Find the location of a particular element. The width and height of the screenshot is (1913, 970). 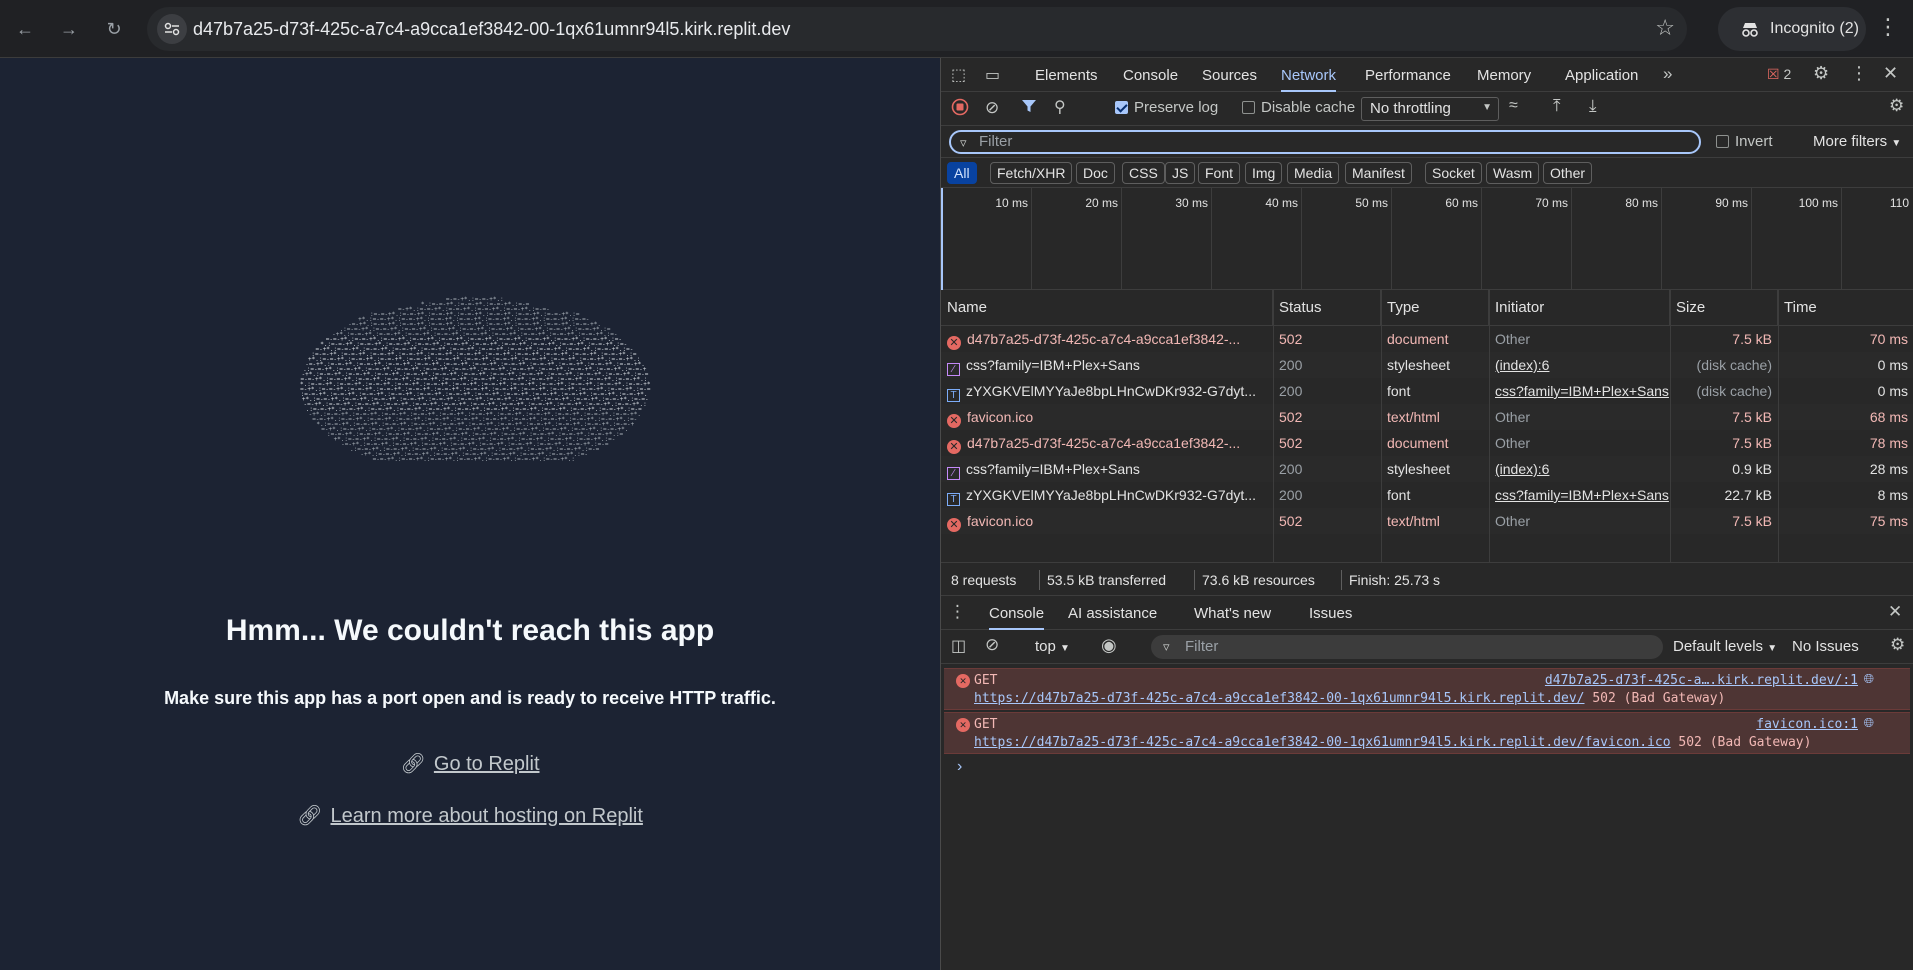

column-header-type: Type is located at coordinates (1435, 308).